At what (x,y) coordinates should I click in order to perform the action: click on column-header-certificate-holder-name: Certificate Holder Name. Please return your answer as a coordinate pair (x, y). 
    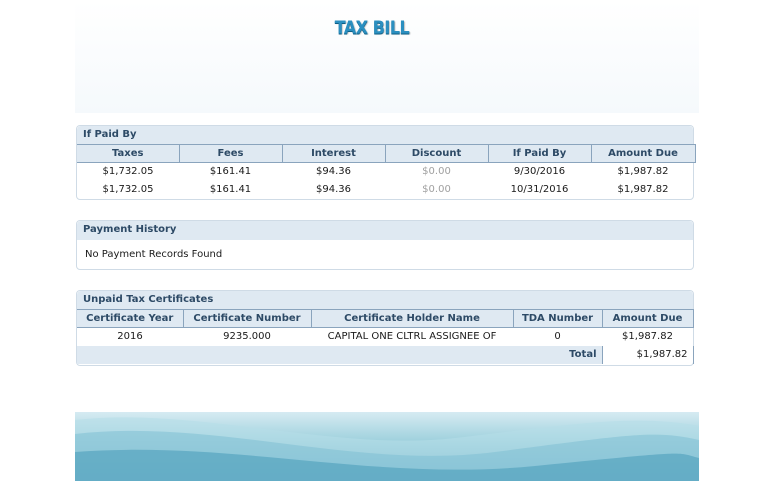
    Looking at the image, I should click on (411, 318).